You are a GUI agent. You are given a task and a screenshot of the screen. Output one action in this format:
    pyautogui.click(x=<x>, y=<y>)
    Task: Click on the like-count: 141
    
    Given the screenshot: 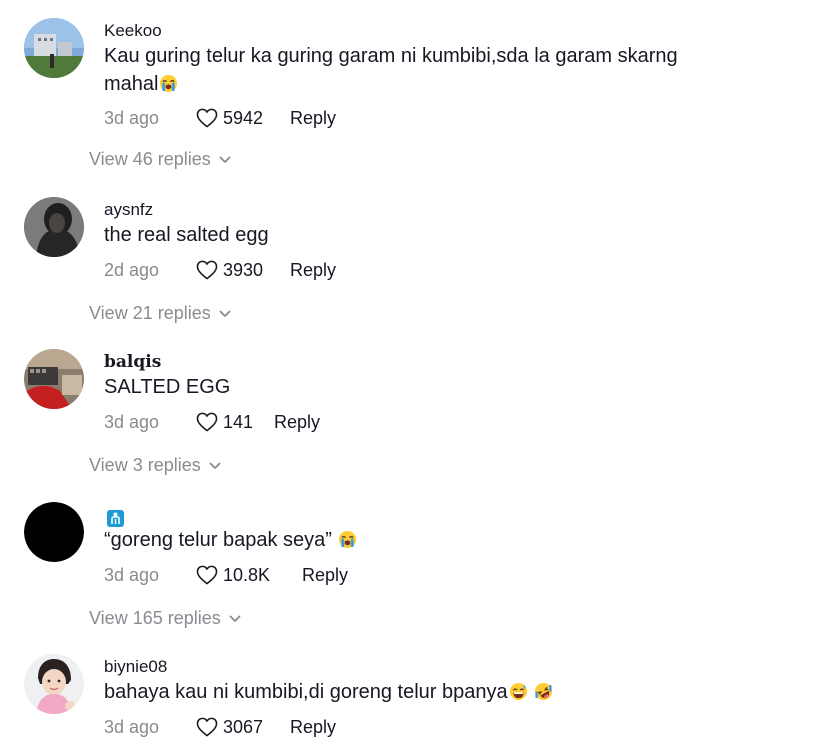 What is the action you would take?
    pyautogui.click(x=238, y=421)
    